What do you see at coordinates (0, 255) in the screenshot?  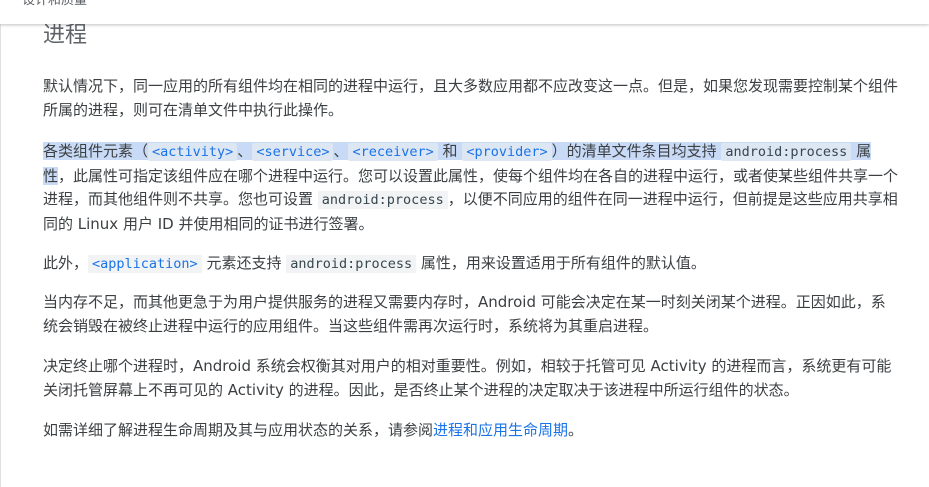 I see `left-divider` at bounding box center [0, 255].